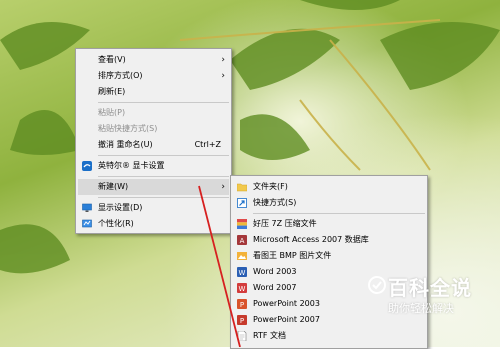 This screenshot has width=500, height=349. Describe the element at coordinates (377, 285) in the screenshot. I see `watermark-logo-icon` at that location.